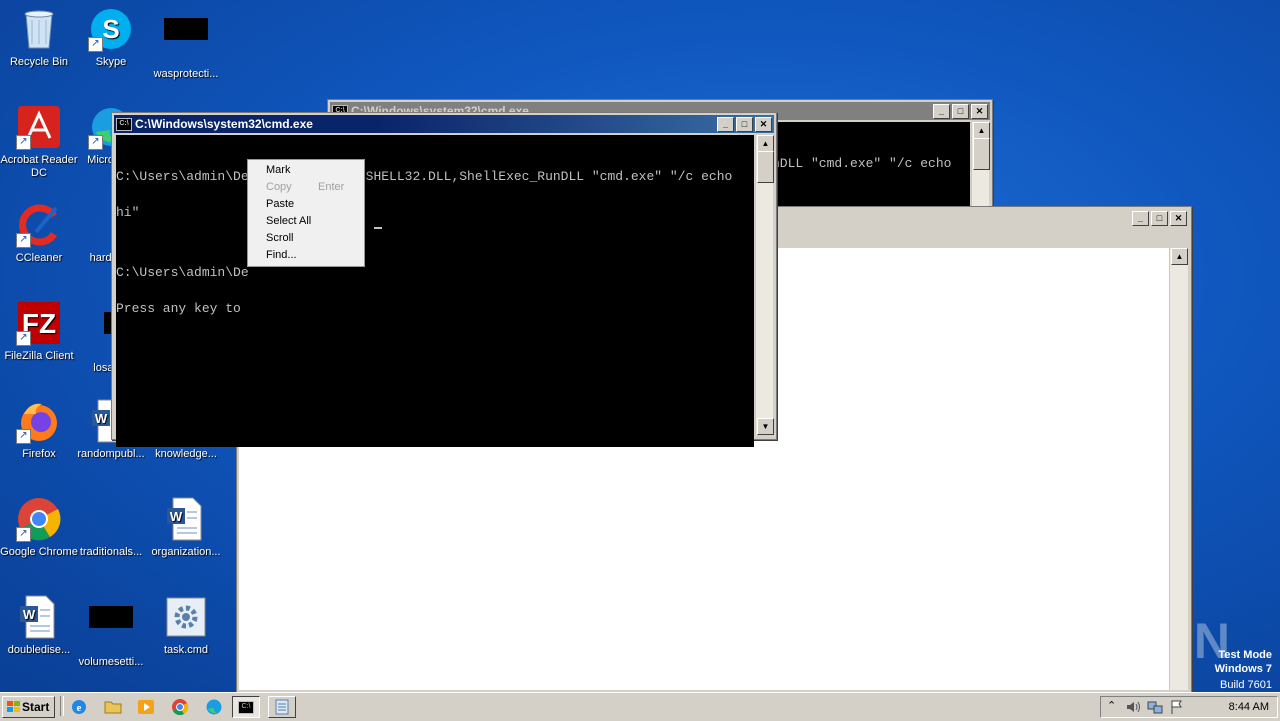 The width and height of the screenshot is (1280, 721). Describe the element at coordinates (306, 187) in the screenshot. I see `menu-item-copy: Copy Enter` at that location.